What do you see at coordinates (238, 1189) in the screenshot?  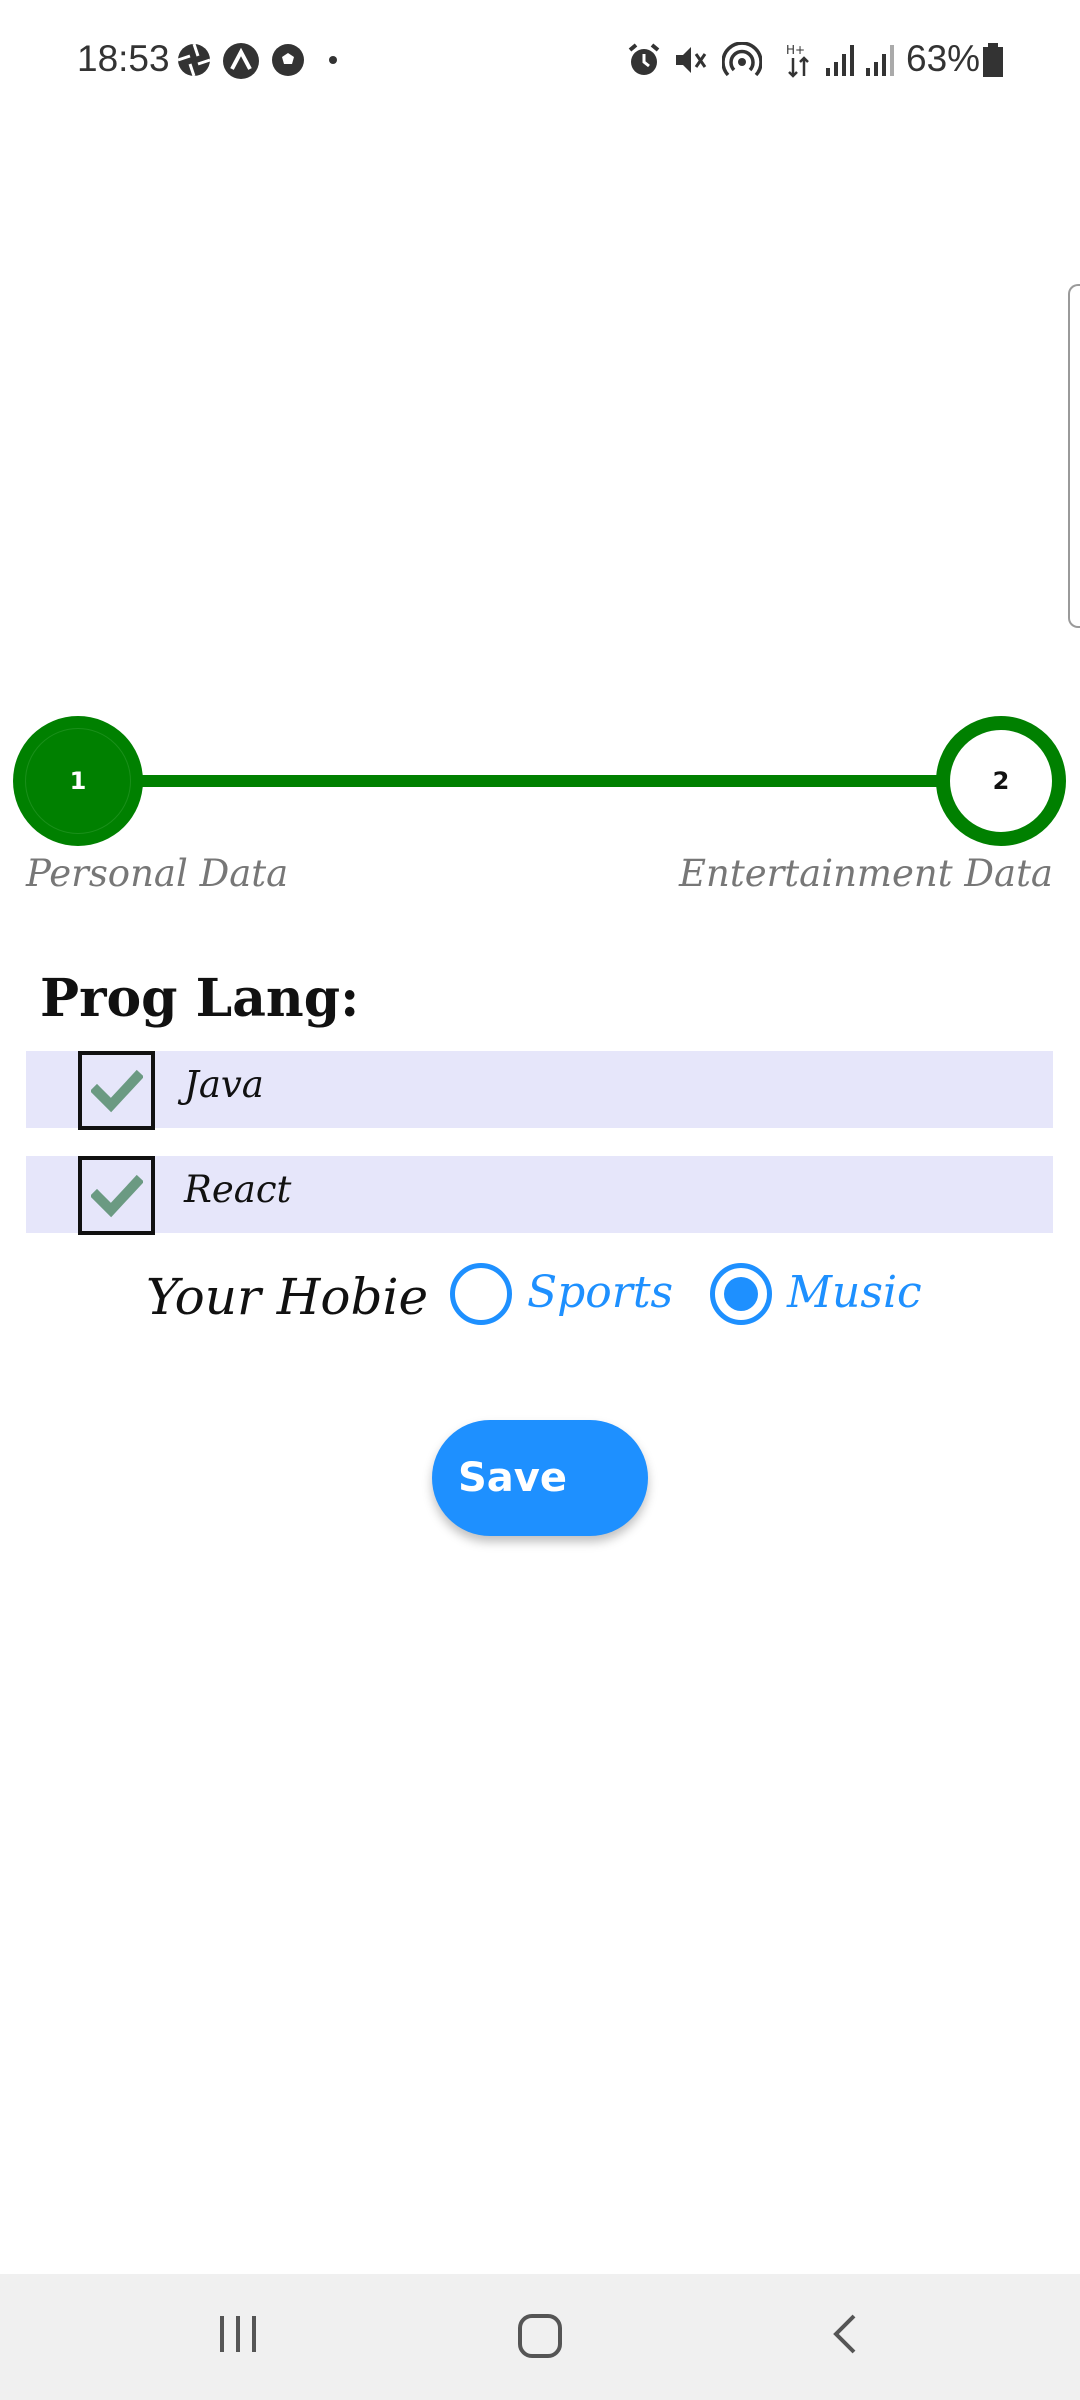 I see `react-label: React` at bounding box center [238, 1189].